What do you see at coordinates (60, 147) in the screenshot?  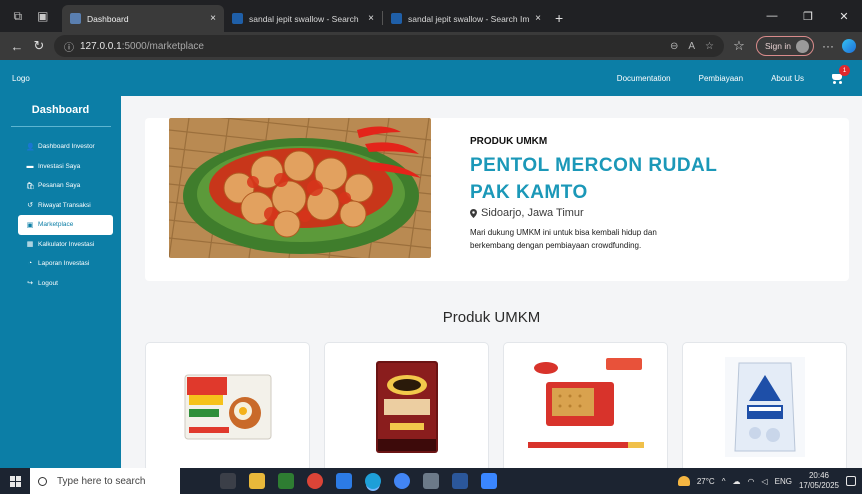 I see `sidebar-item-dashboard-investor: 👤 Dashboard Investor` at bounding box center [60, 147].